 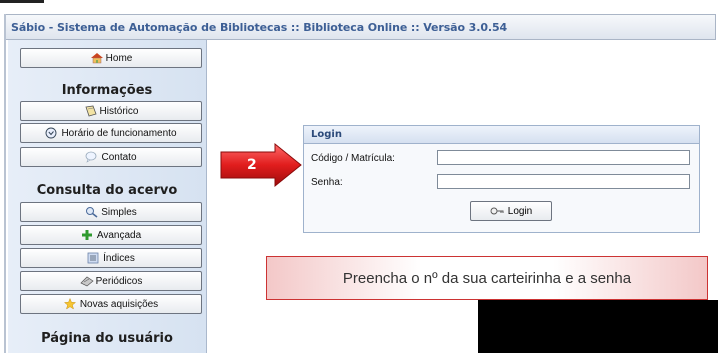 What do you see at coordinates (5, 183) in the screenshot?
I see `frame-left-edge` at bounding box center [5, 183].